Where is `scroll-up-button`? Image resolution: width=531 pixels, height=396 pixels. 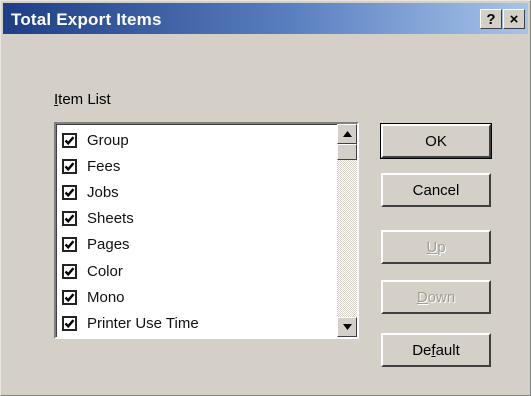 scroll-up-button is located at coordinates (347, 134).